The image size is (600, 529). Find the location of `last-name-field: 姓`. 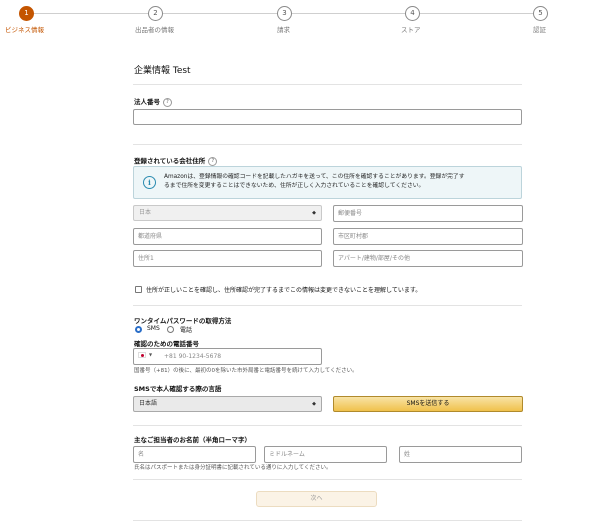

last-name-field: 姓 is located at coordinates (460, 454).